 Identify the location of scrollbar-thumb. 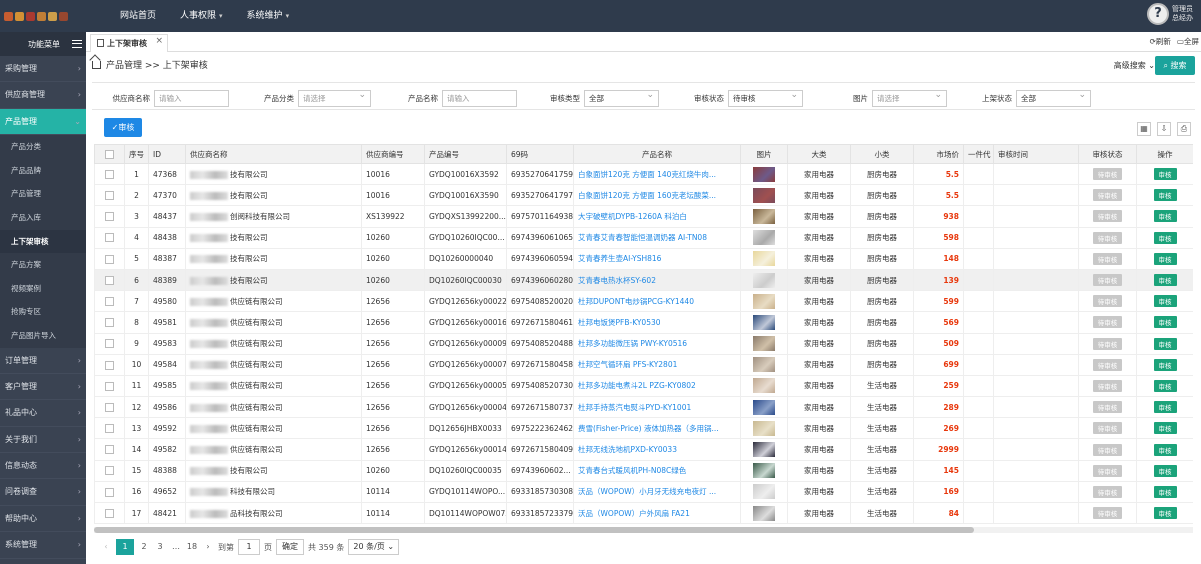
(534, 530).